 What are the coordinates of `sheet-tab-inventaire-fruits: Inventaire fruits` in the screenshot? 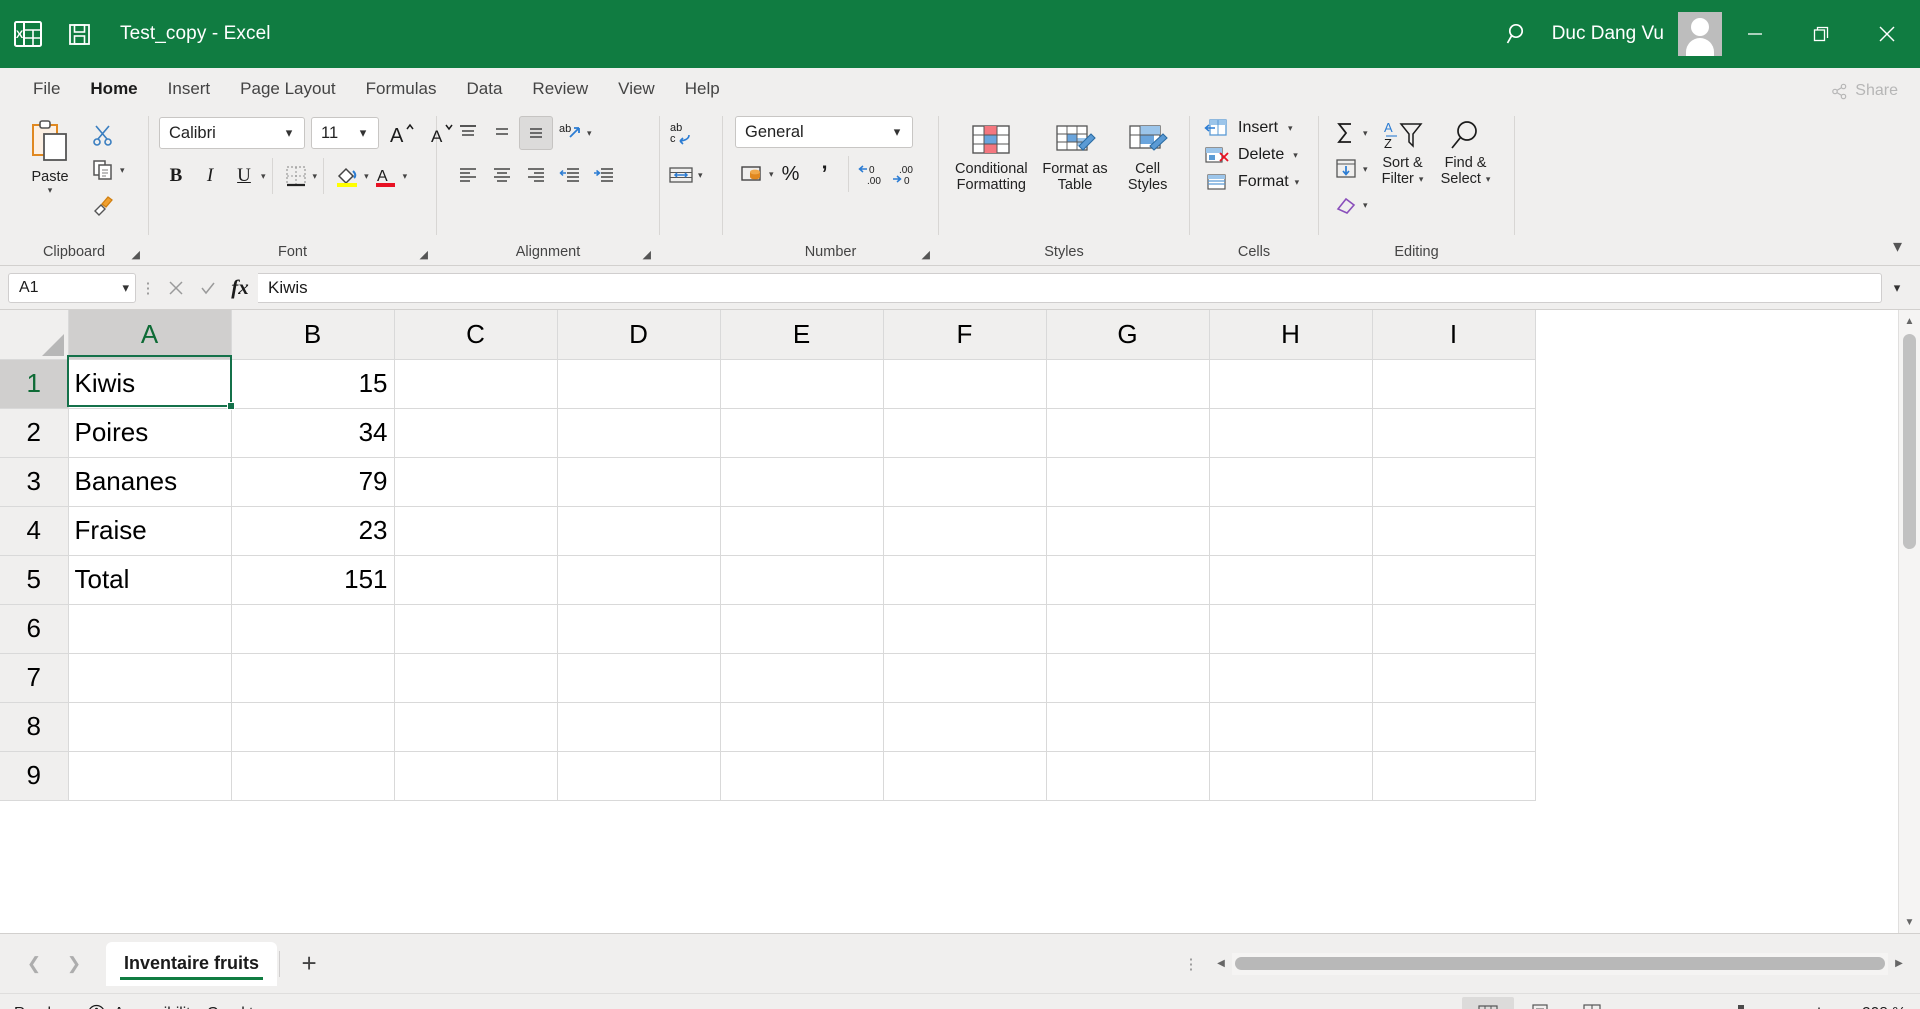 It's located at (192, 963).